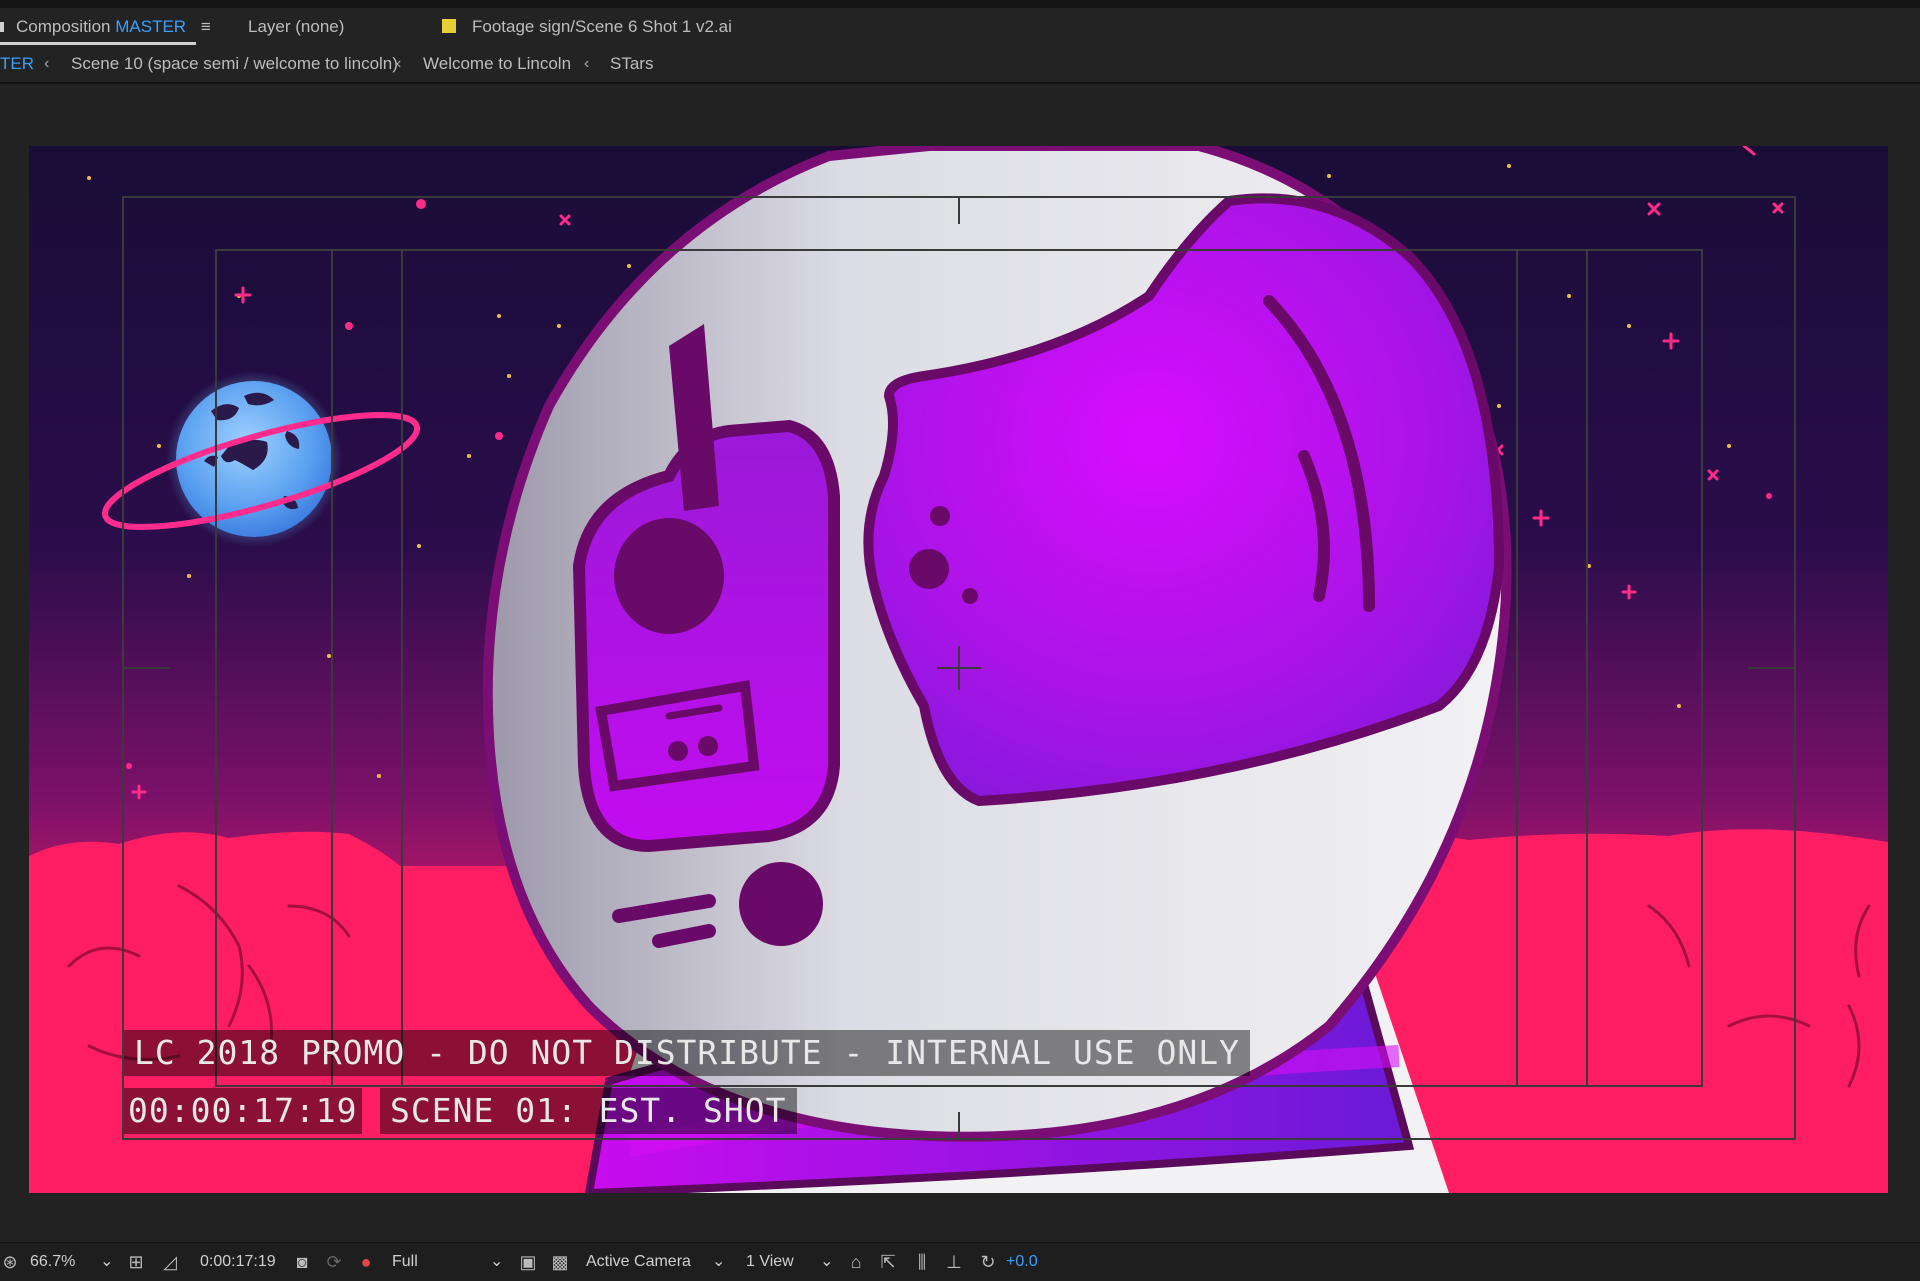 This screenshot has width=1920, height=1281. I want to click on tab-composition: Composition MASTER ≡, so click(105, 27).